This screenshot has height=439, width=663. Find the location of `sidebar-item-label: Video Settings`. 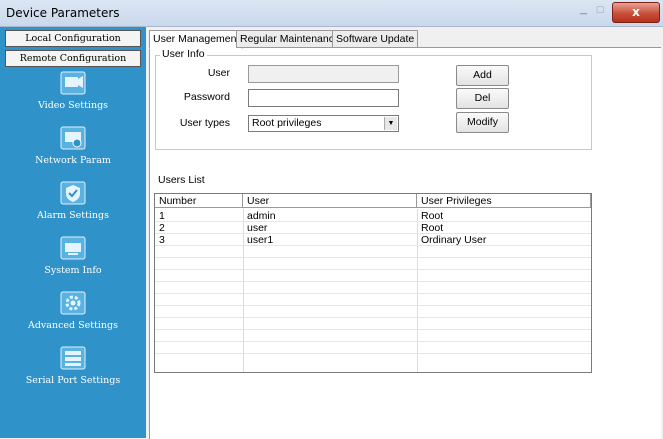

sidebar-item-label: Video Settings is located at coordinates (73, 105).